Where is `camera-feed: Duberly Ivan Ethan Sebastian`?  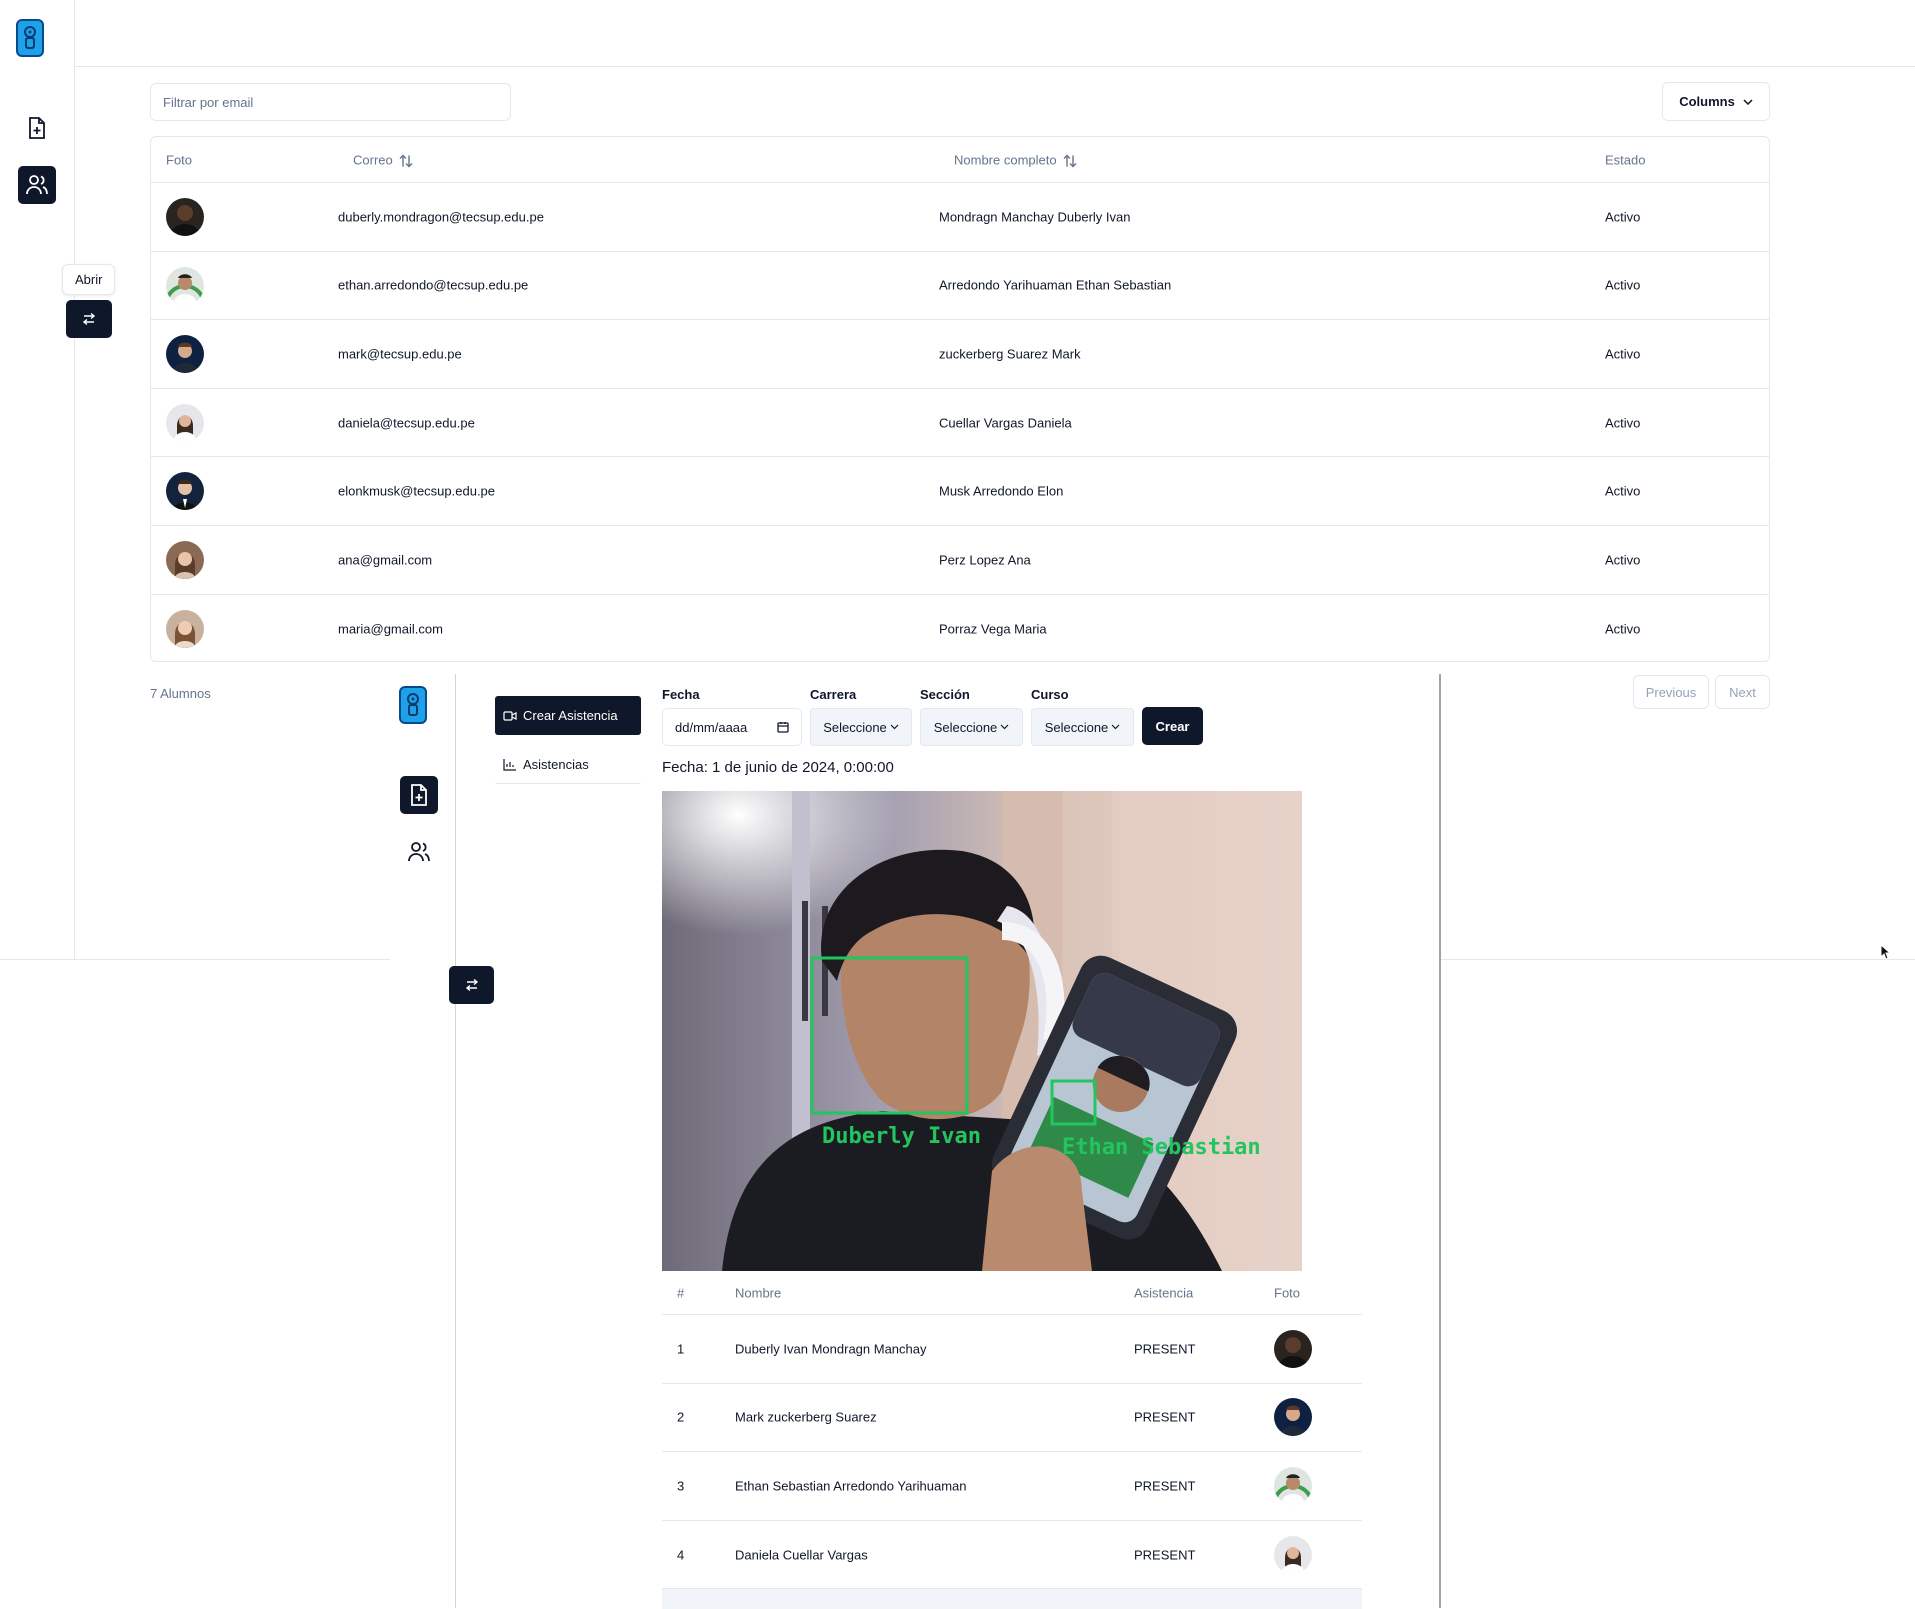 camera-feed: Duberly Ivan Ethan Sebastian is located at coordinates (982, 1031).